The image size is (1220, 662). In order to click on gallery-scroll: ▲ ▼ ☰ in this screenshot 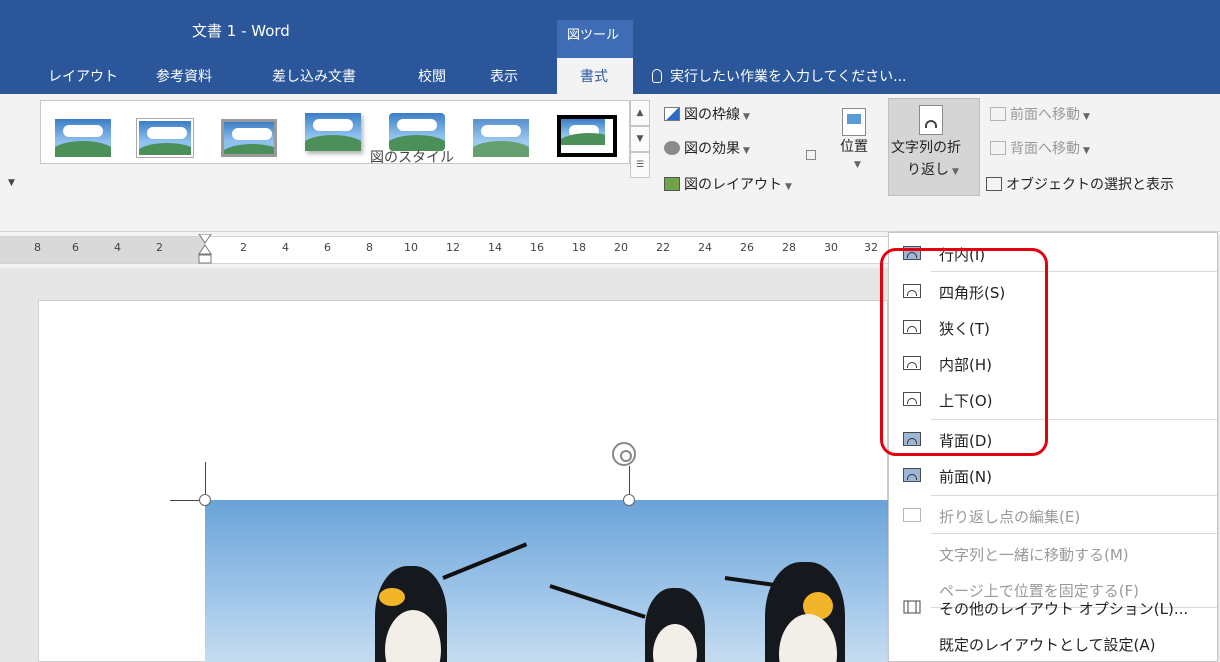, I will do `click(640, 140)`.